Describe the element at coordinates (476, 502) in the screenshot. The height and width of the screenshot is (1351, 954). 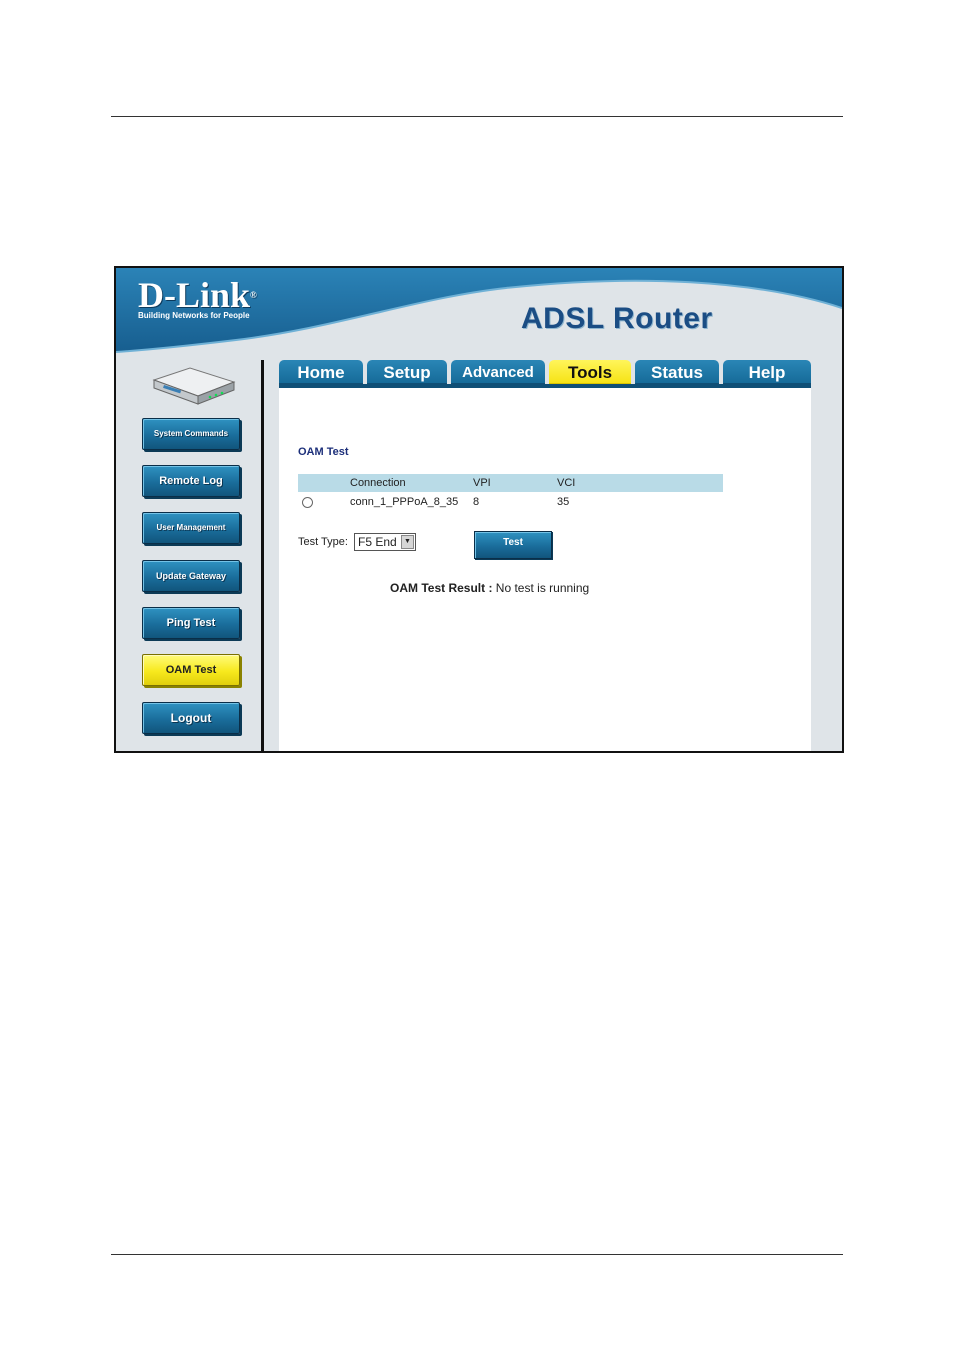
I see `row-vpi: 8` at that location.